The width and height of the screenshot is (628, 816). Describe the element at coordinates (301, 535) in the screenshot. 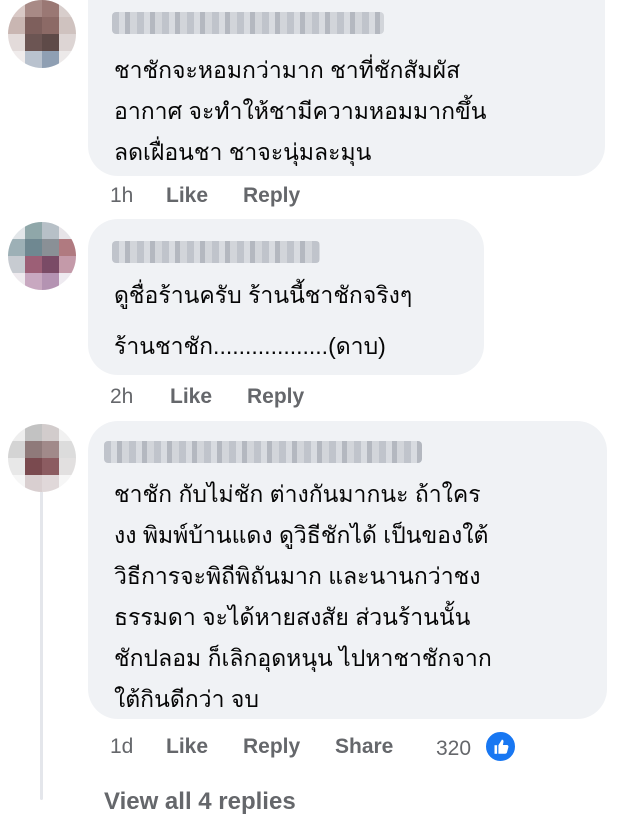

I see `comment-text-line: งง พิมพ์บ้านแดง ดูวิธีชักได้ เป็นของใต้` at that location.